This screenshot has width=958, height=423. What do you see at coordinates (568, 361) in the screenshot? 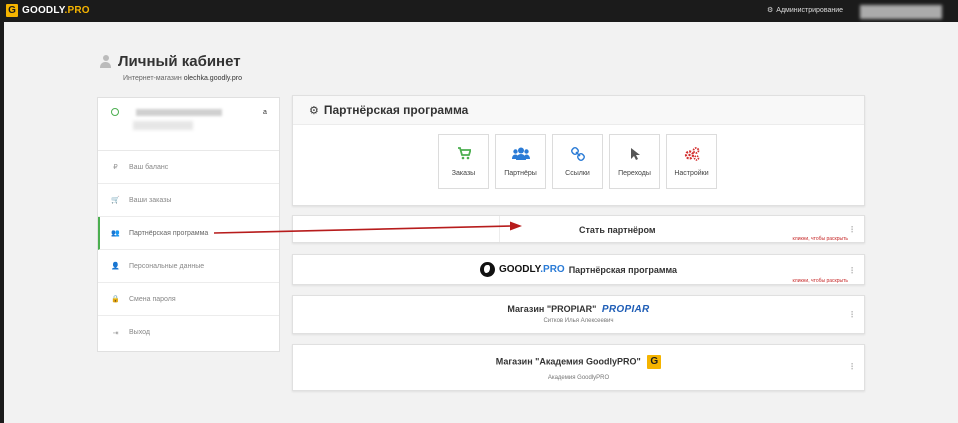
I see `shop-title: Магазин "Академия GoodlyPRO"` at bounding box center [568, 361].